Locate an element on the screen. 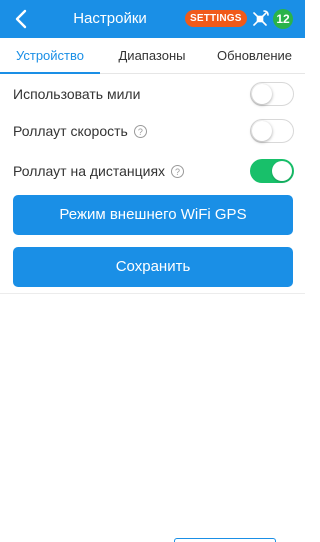 The image size is (320, 542). tab-bar: Устройство Диапазоны Обновление is located at coordinates (152, 56).